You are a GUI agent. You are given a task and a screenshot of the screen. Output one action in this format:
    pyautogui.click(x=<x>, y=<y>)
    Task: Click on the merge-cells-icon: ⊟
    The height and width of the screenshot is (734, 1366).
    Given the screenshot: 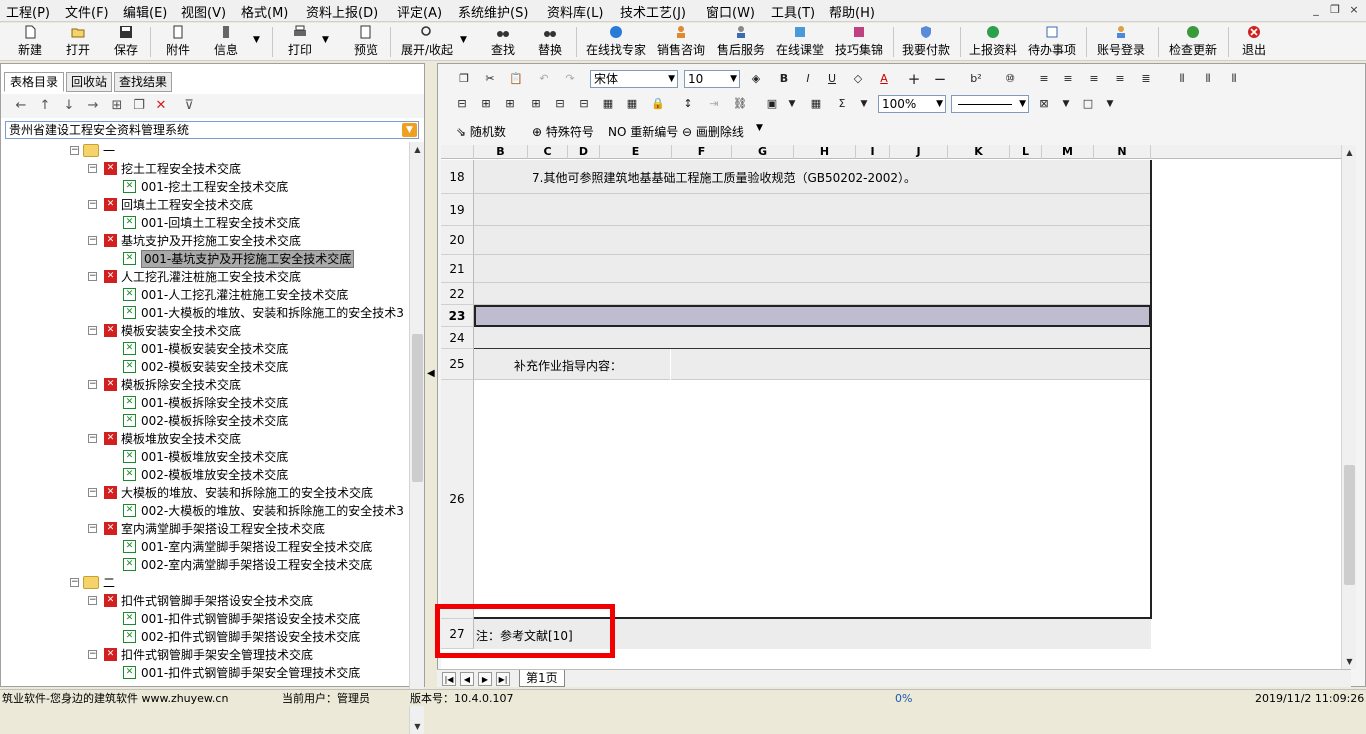 What is the action you would take?
    pyautogui.click(x=462, y=104)
    